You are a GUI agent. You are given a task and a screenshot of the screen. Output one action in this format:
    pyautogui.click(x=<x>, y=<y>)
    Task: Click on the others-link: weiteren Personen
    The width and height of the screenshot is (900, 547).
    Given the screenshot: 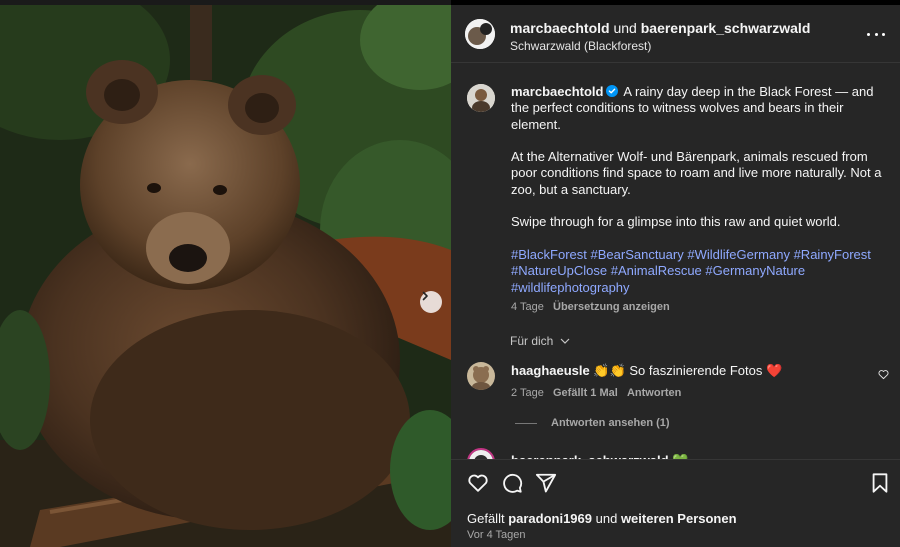 What is the action you would take?
    pyautogui.click(x=679, y=518)
    